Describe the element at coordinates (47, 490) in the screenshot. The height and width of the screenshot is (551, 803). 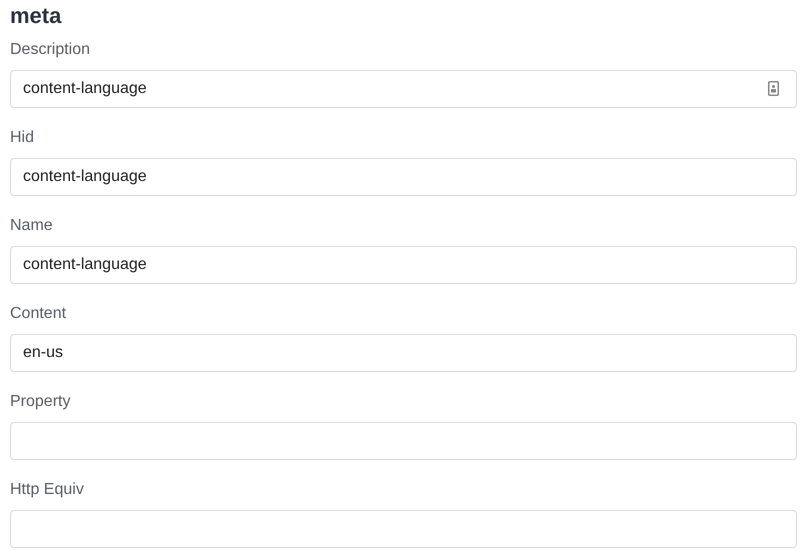
I see `field-label: Http Equiv` at that location.